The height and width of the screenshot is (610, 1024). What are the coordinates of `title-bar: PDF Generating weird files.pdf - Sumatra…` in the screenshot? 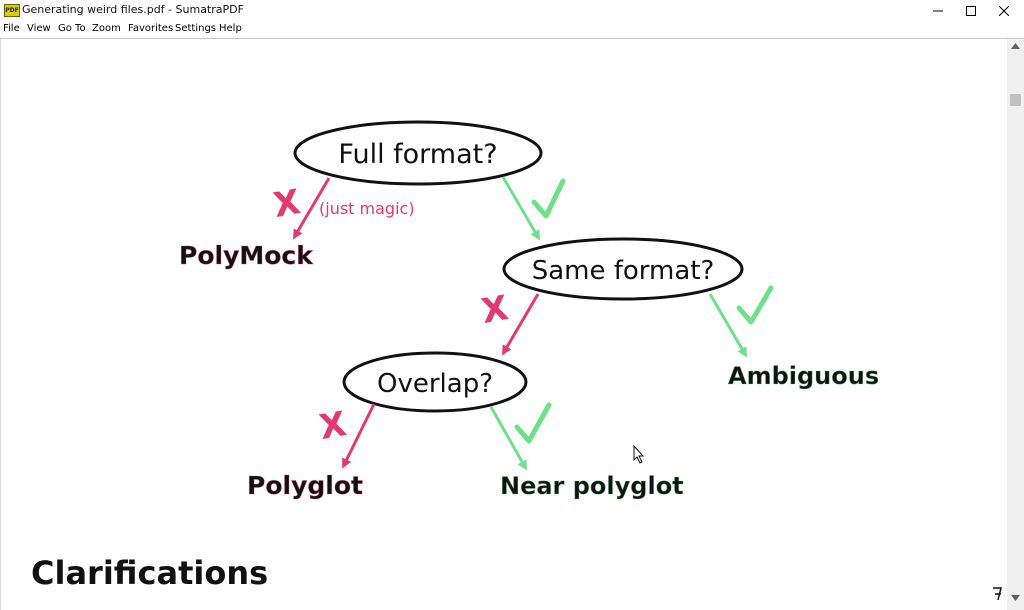 It's located at (512, 11).